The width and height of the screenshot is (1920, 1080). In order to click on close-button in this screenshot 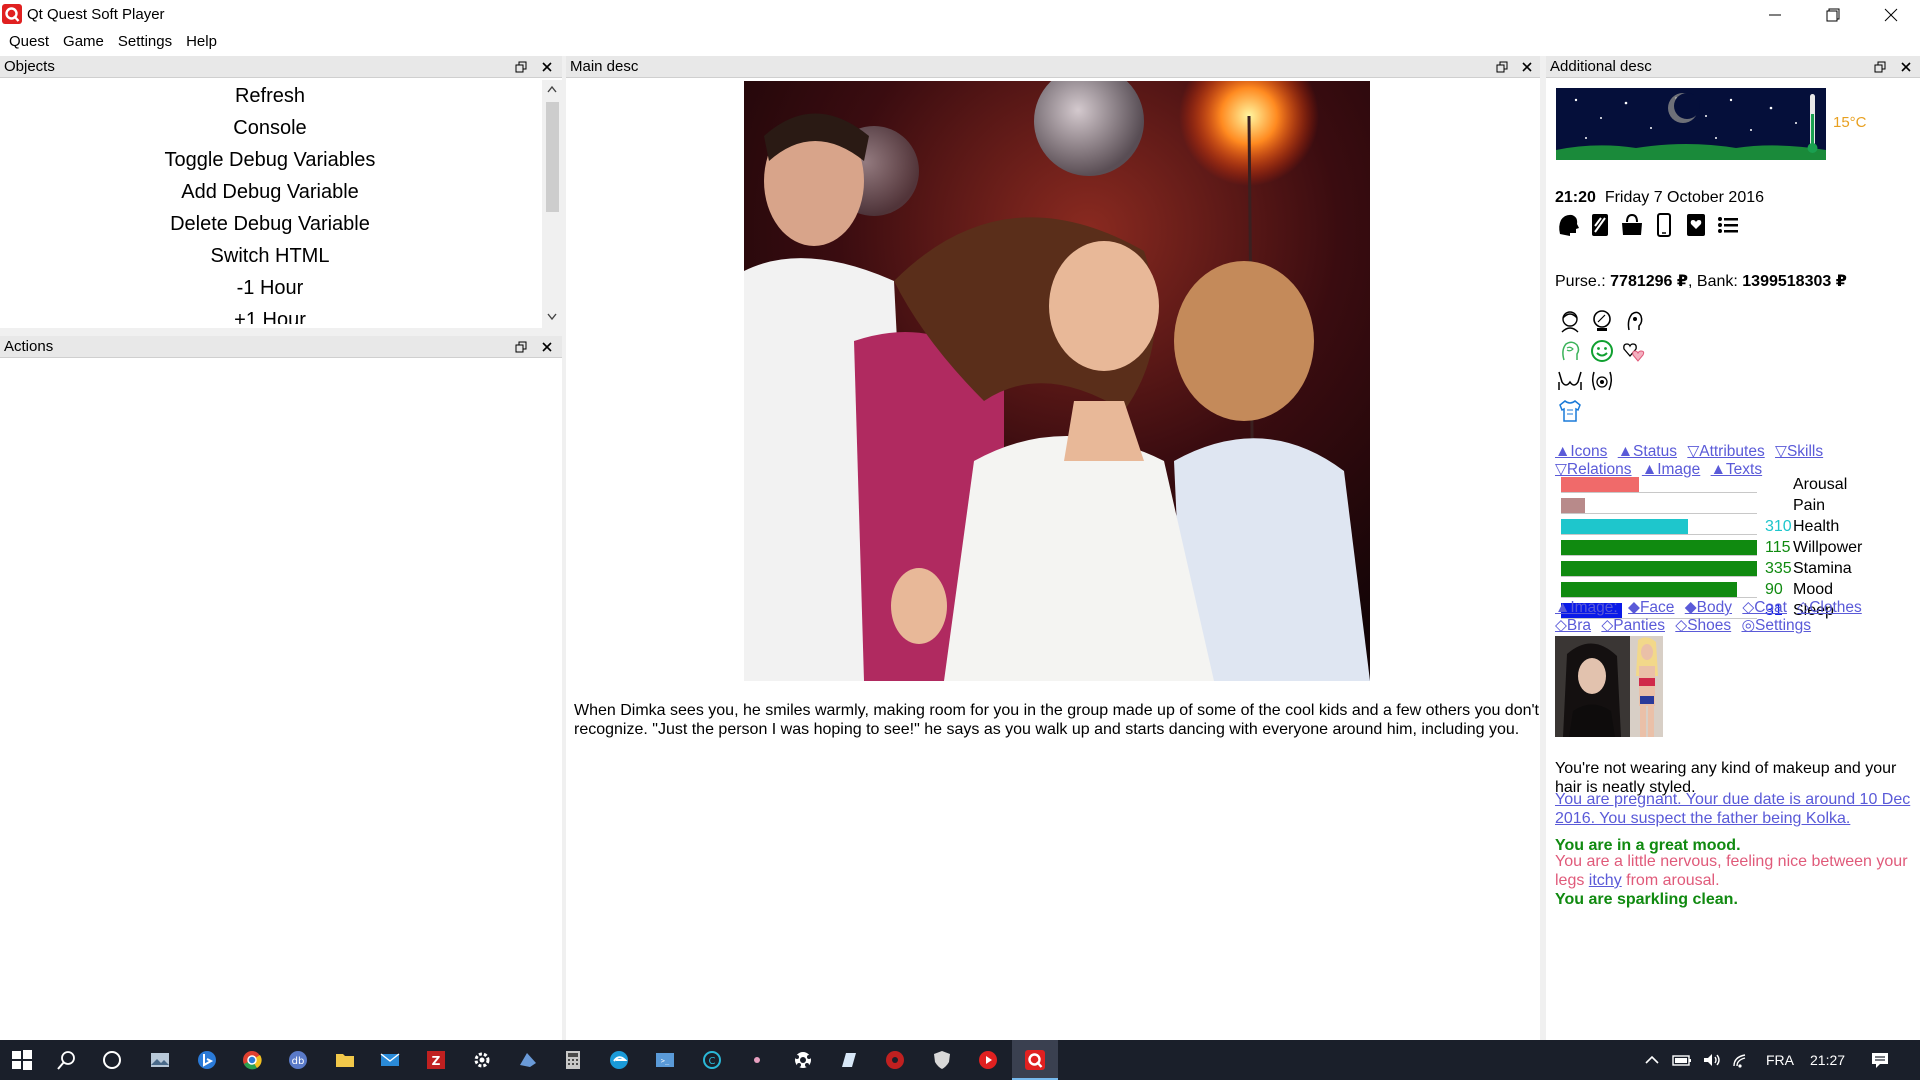, I will do `click(1891, 14)`.